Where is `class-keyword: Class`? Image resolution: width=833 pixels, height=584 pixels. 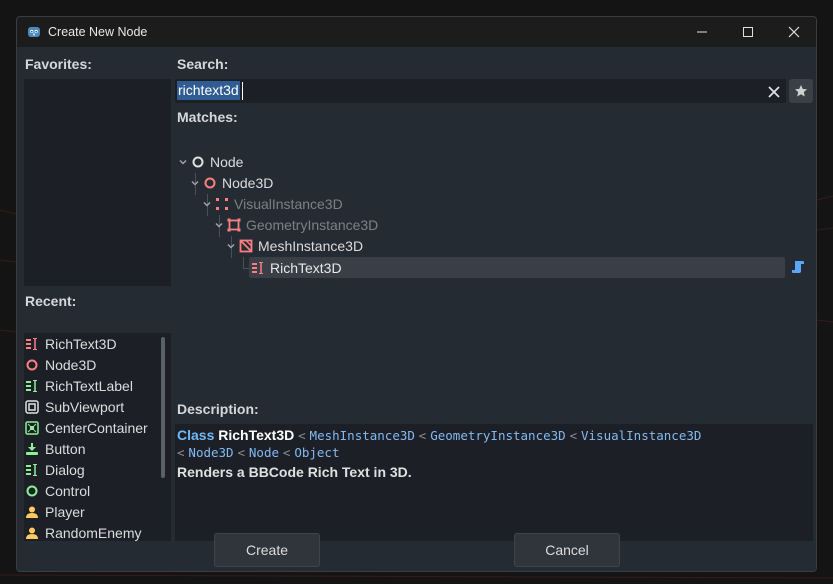 class-keyword: Class is located at coordinates (196, 435).